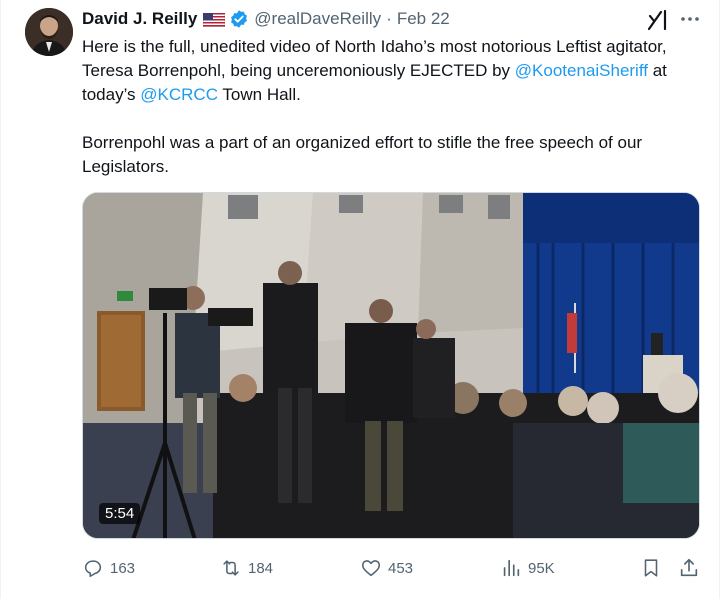 Image resolution: width=720 pixels, height=599 pixels. I want to click on bookmark-icon, so click(651, 568).